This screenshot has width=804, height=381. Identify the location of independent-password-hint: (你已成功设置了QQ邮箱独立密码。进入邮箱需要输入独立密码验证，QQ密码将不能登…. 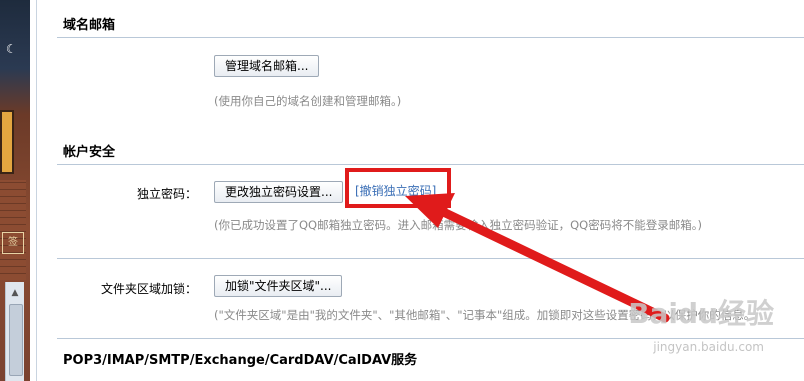
(458, 225).